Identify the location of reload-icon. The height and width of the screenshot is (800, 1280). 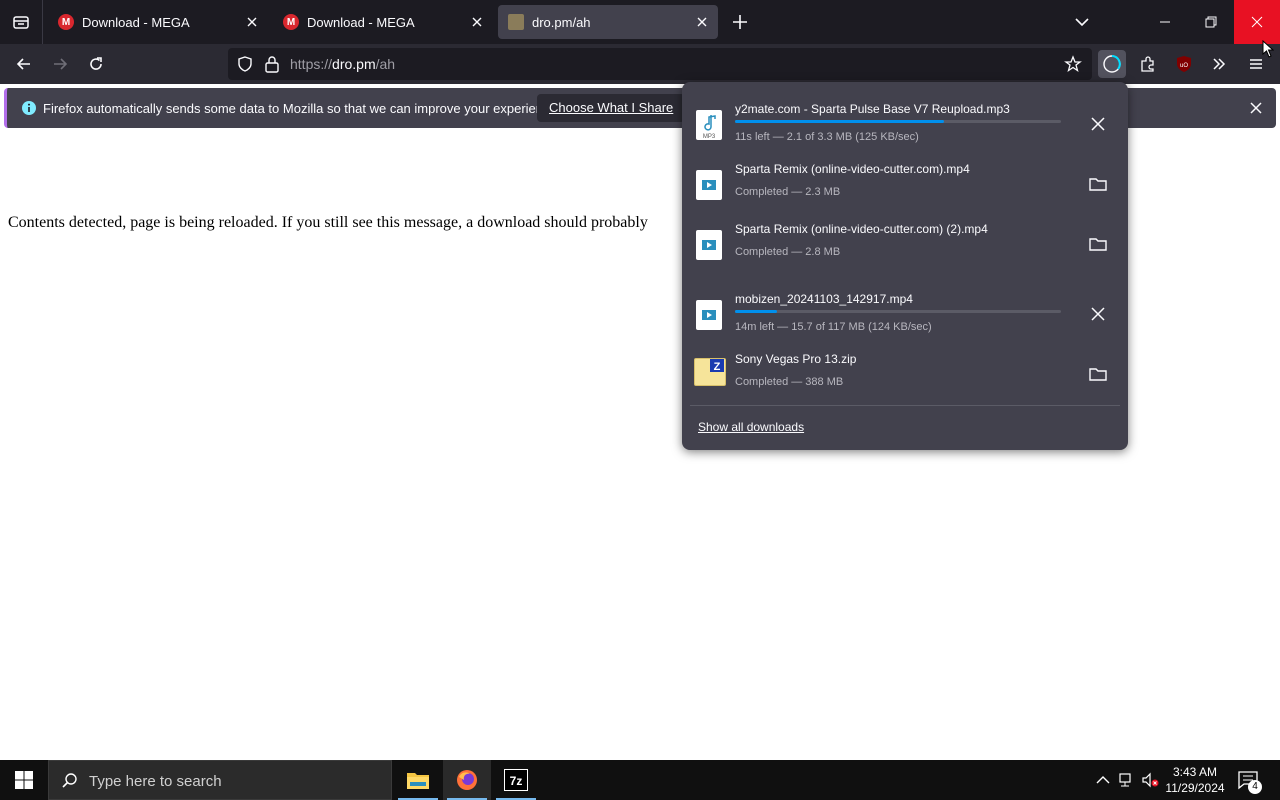
(96, 63).